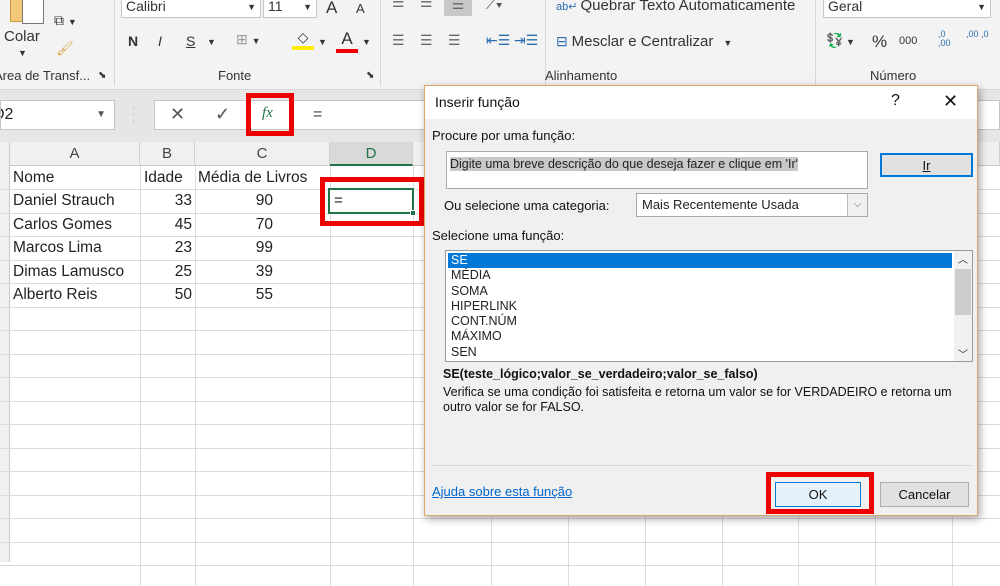  What do you see at coordinates (166, 271) in the screenshot?
I see `cell-age: 25` at bounding box center [166, 271].